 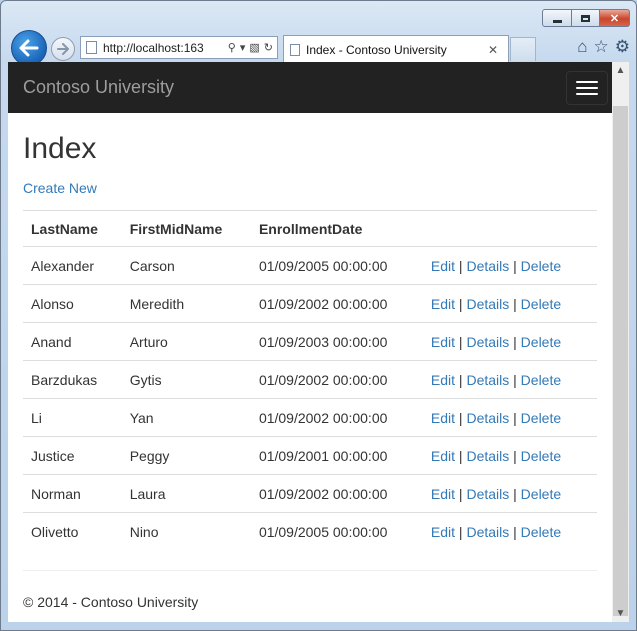 I want to click on vertical-scrollbar: ▲ ▼, so click(x=620, y=342).